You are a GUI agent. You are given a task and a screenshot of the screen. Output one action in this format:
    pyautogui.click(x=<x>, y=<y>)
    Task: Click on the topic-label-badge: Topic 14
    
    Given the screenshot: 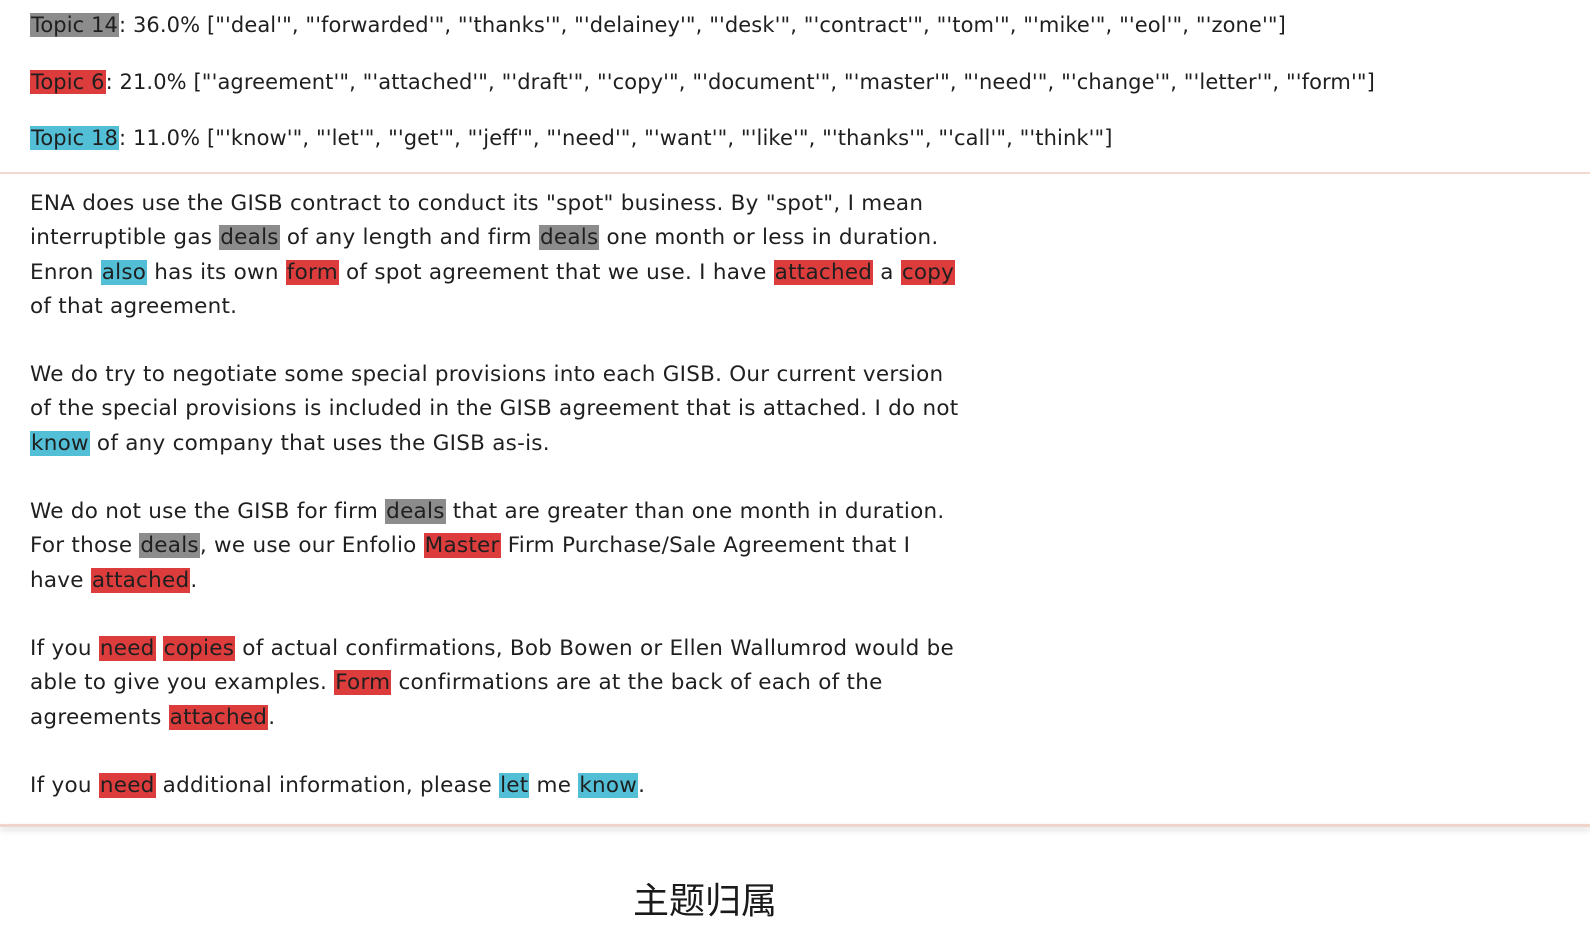 What is the action you would take?
    pyautogui.click(x=75, y=25)
    